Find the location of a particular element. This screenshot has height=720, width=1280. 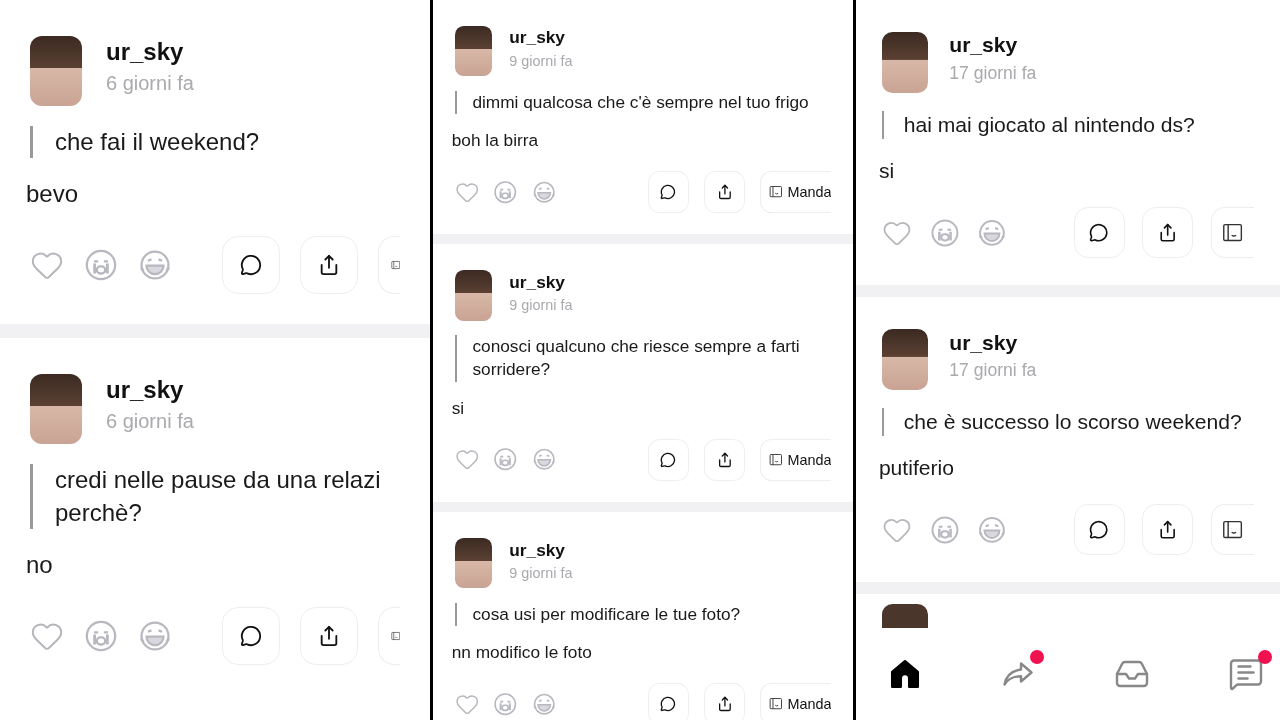

question-text: cosa usi per modificare le tue foto? is located at coordinates (643, 614).